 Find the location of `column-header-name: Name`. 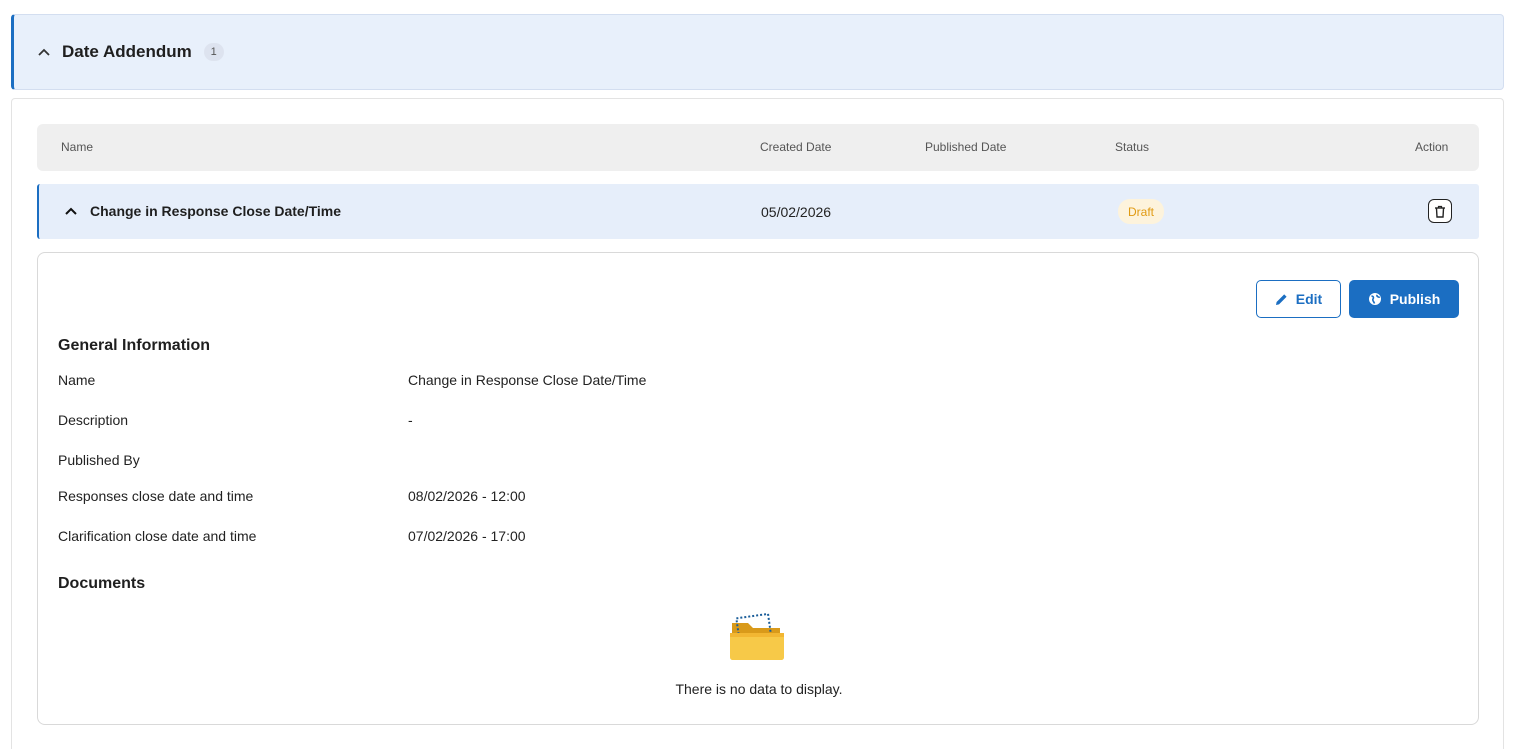

column-header-name: Name is located at coordinates (77, 147).